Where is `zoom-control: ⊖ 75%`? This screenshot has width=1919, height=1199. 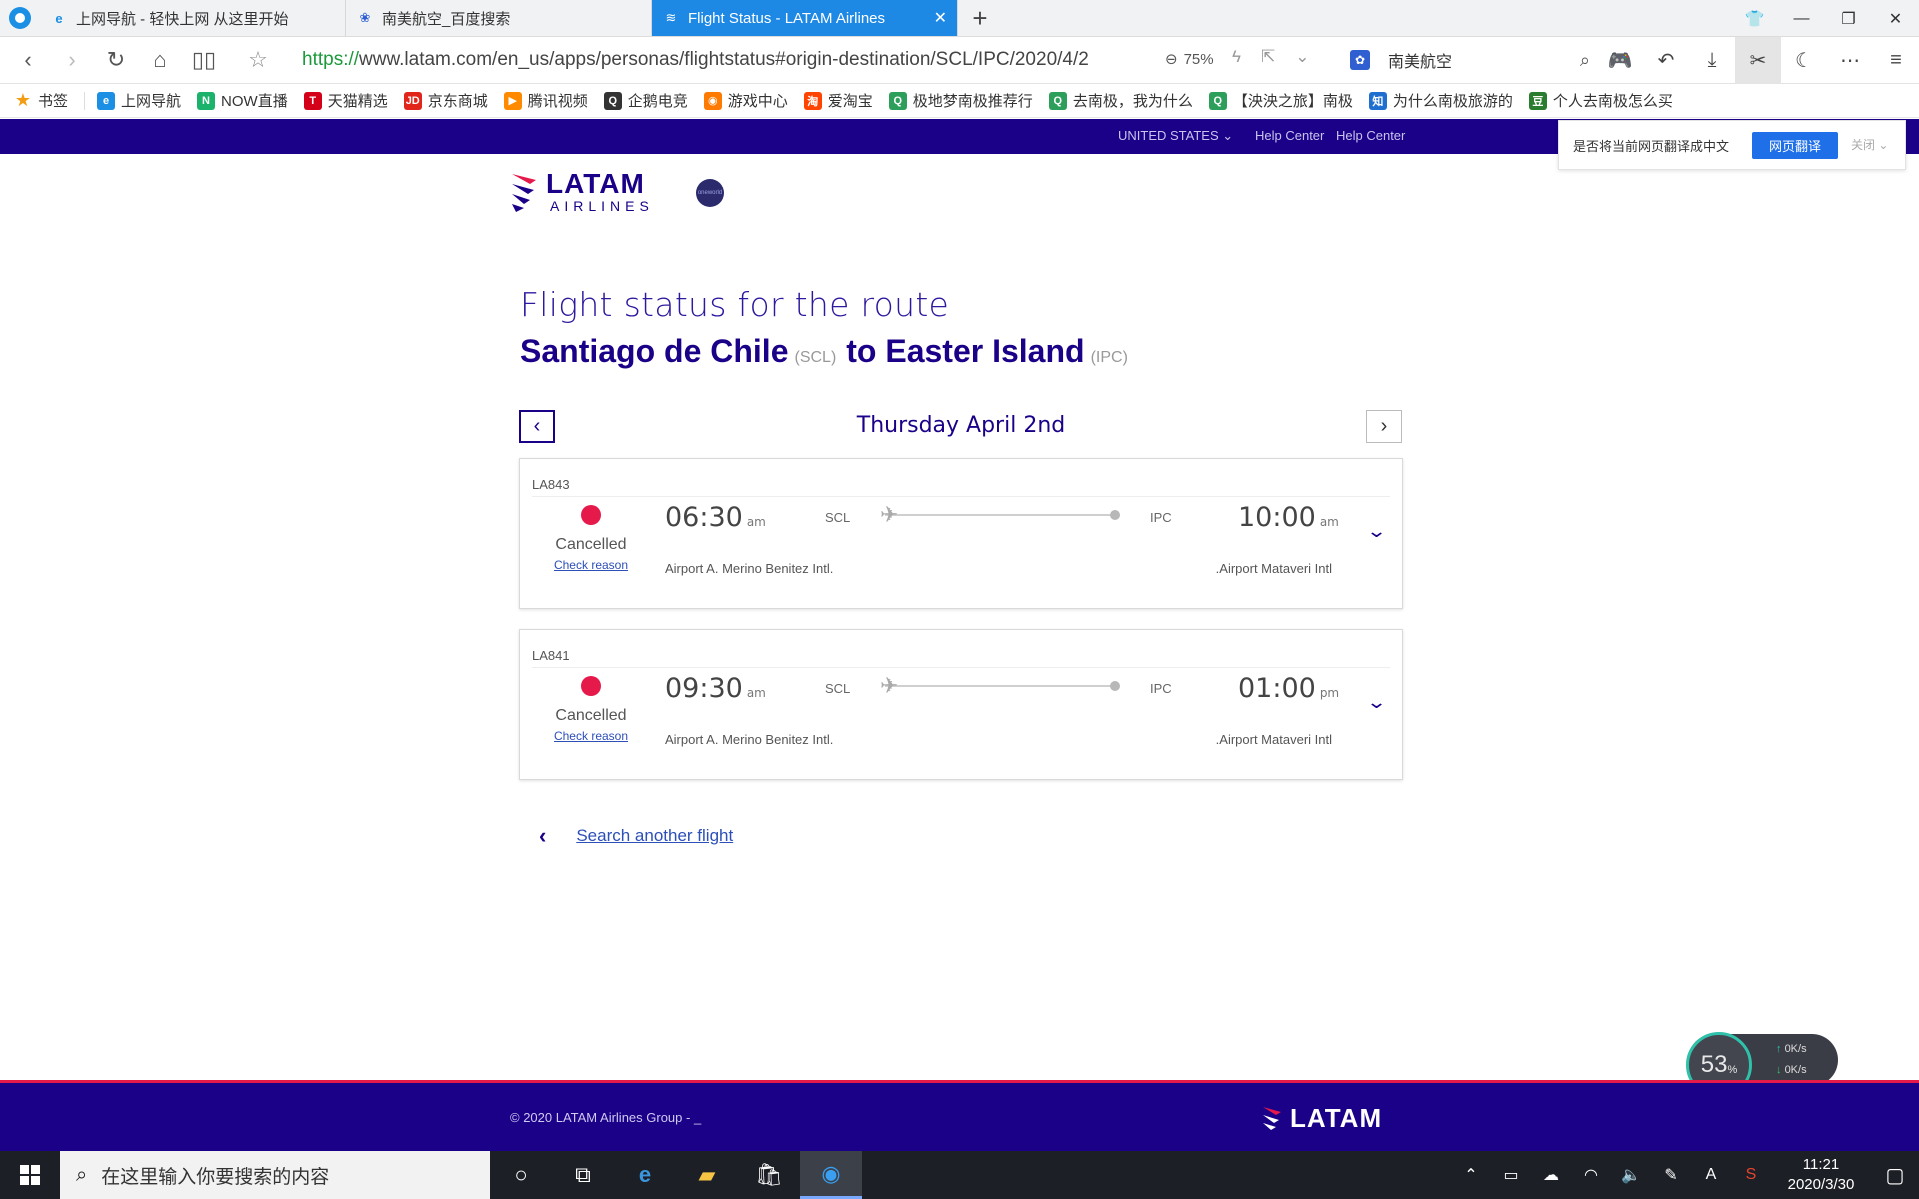 zoom-control: ⊖ 75% is located at coordinates (1189, 59).